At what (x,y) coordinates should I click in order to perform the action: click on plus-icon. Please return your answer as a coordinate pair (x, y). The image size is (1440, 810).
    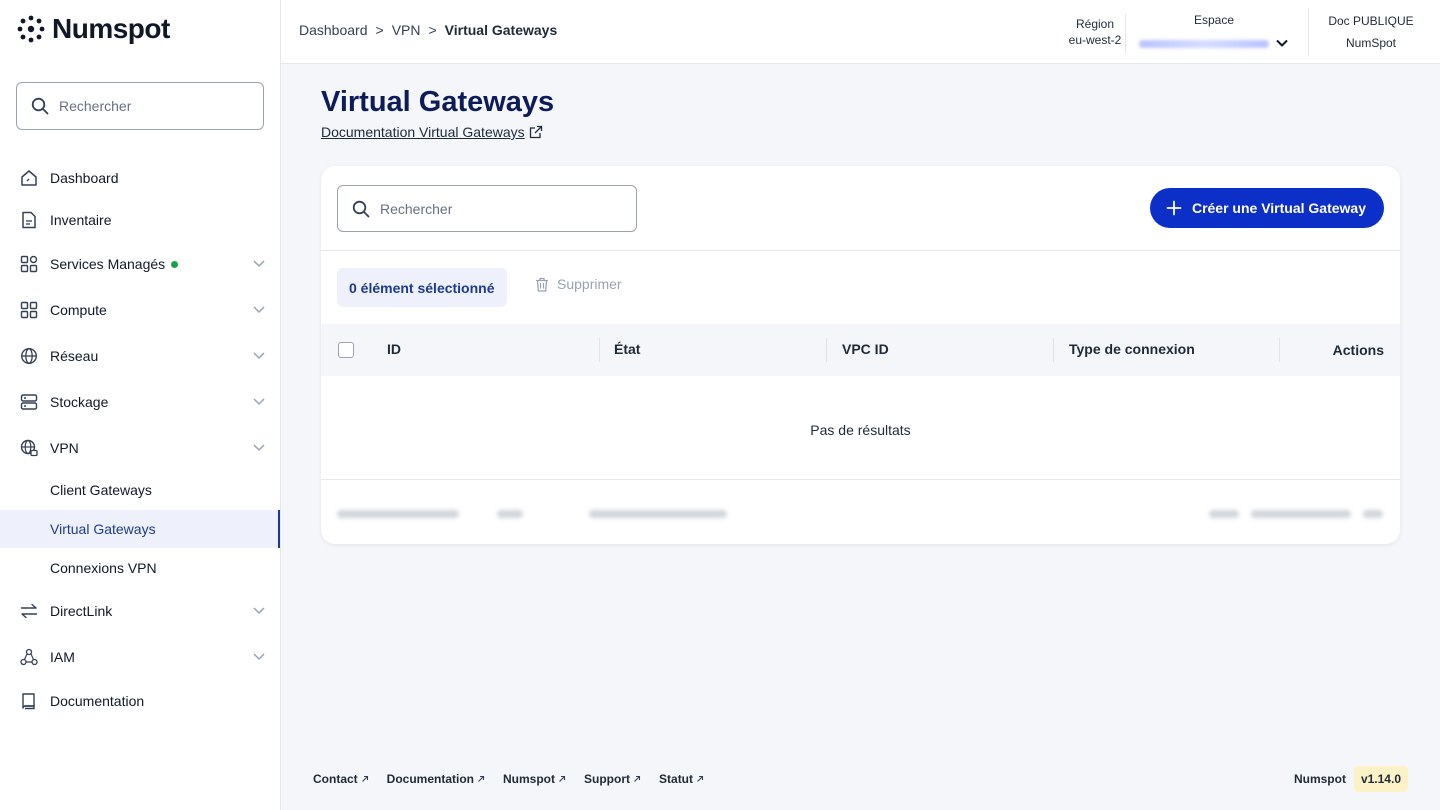
    Looking at the image, I should click on (1174, 208).